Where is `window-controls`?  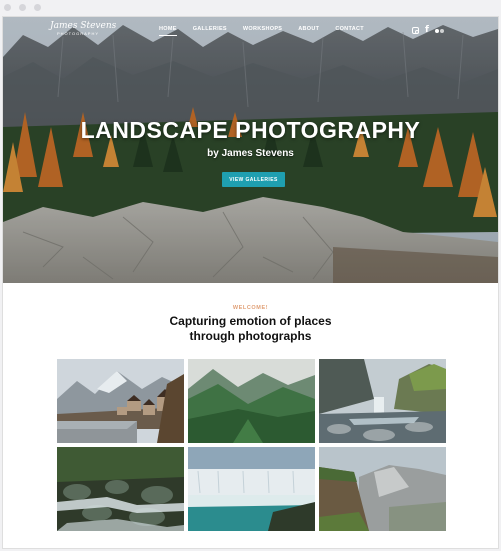 window-controls is located at coordinates (22, 7).